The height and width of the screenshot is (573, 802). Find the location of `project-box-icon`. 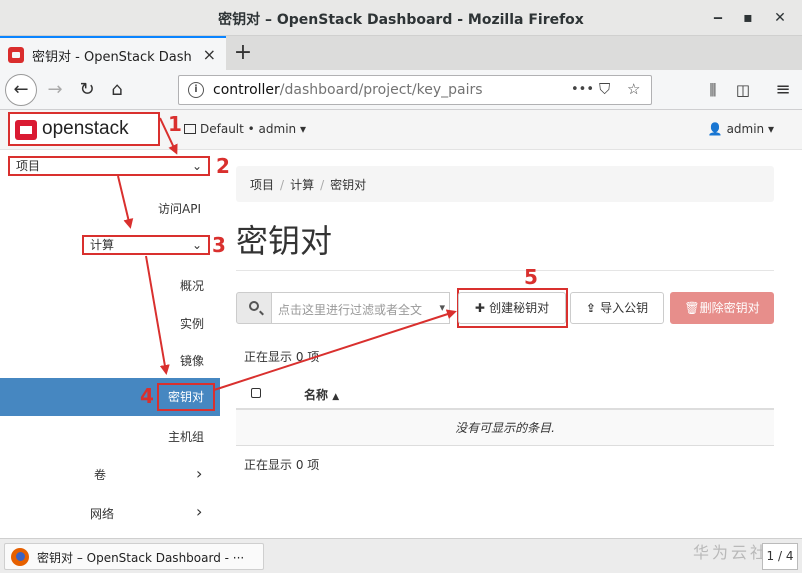

project-box-icon is located at coordinates (190, 129).